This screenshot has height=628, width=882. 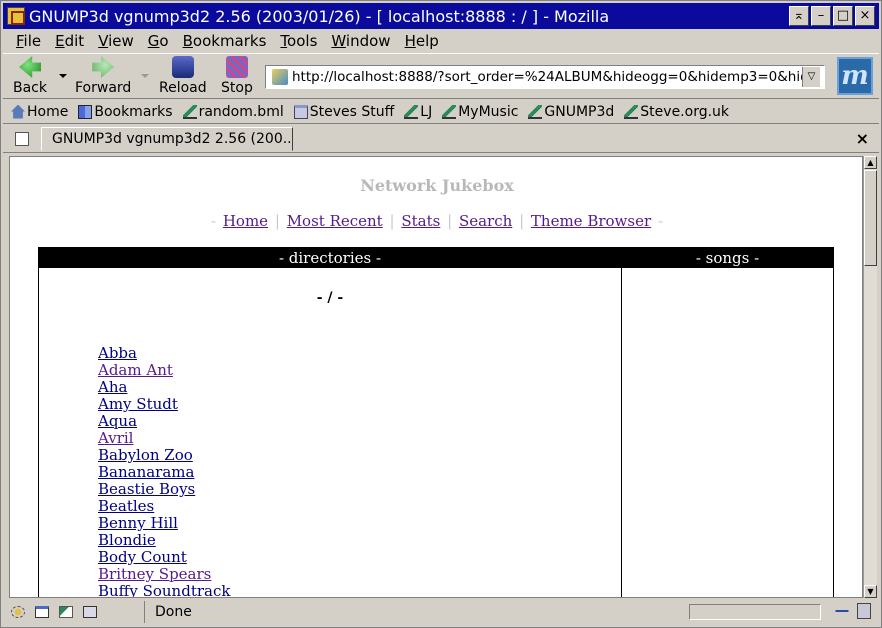 What do you see at coordinates (245, 221) in the screenshot?
I see `nav-home-link: Home` at bounding box center [245, 221].